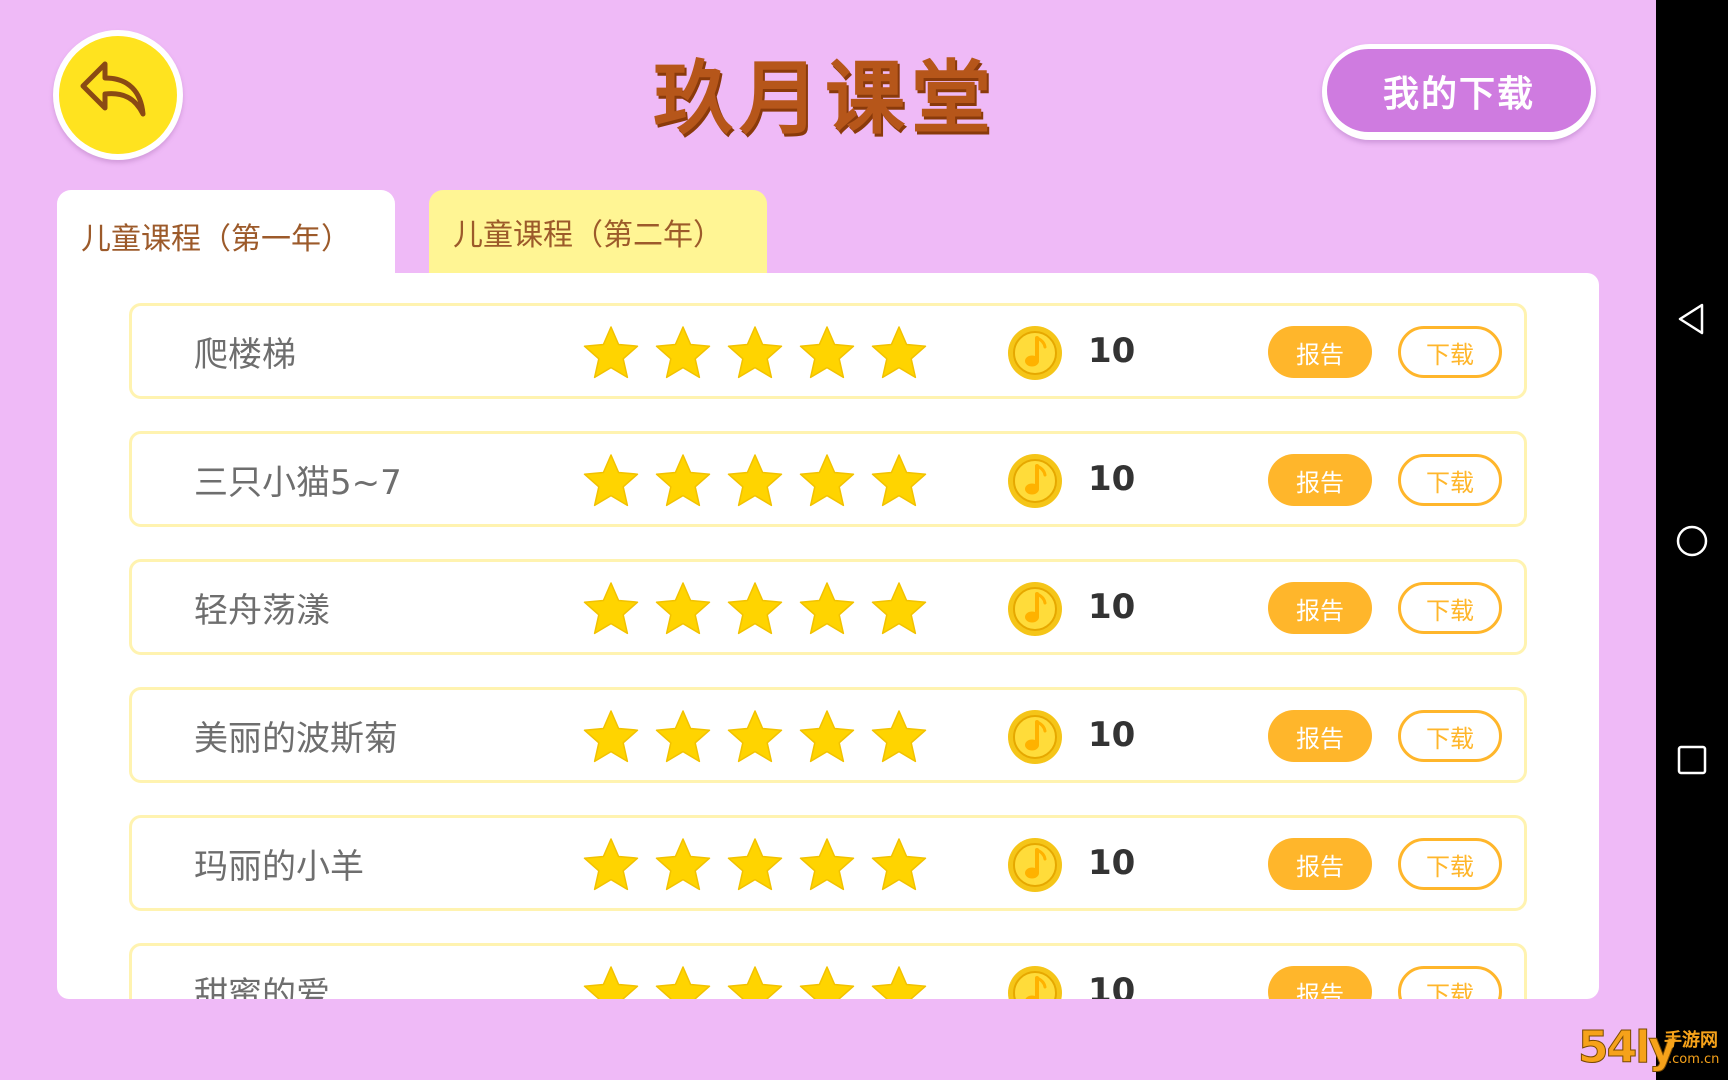 The width and height of the screenshot is (1728, 1080). I want to click on system-home-button, so click(1692, 541).